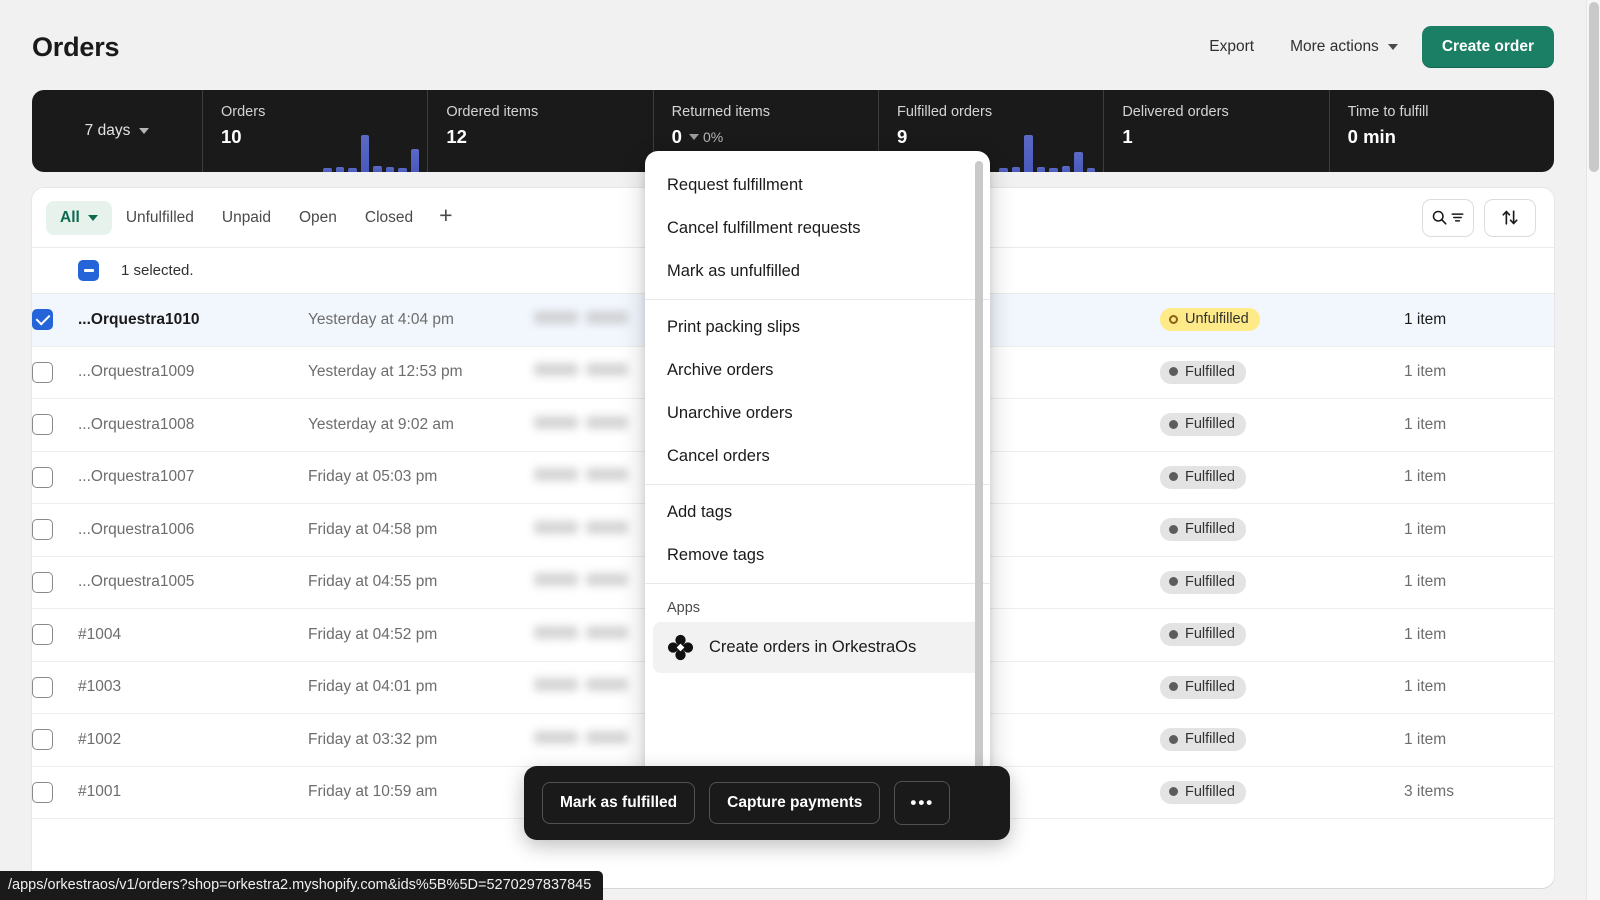  What do you see at coordinates (136, 372) in the screenshot?
I see `order-number: ...Orquestra1009` at bounding box center [136, 372].